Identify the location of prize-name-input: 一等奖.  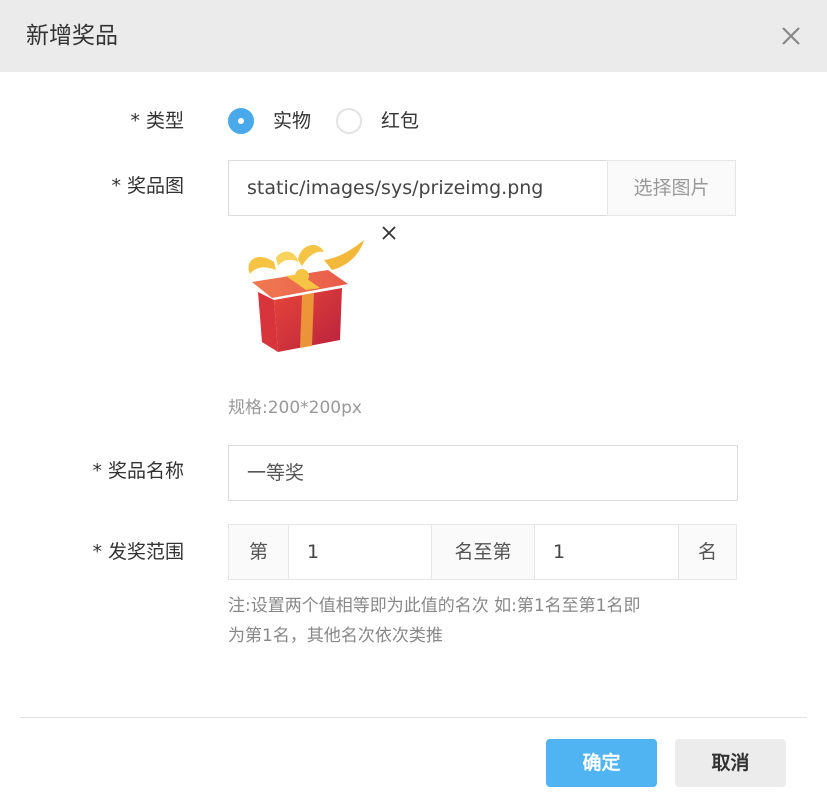
(483, 473).